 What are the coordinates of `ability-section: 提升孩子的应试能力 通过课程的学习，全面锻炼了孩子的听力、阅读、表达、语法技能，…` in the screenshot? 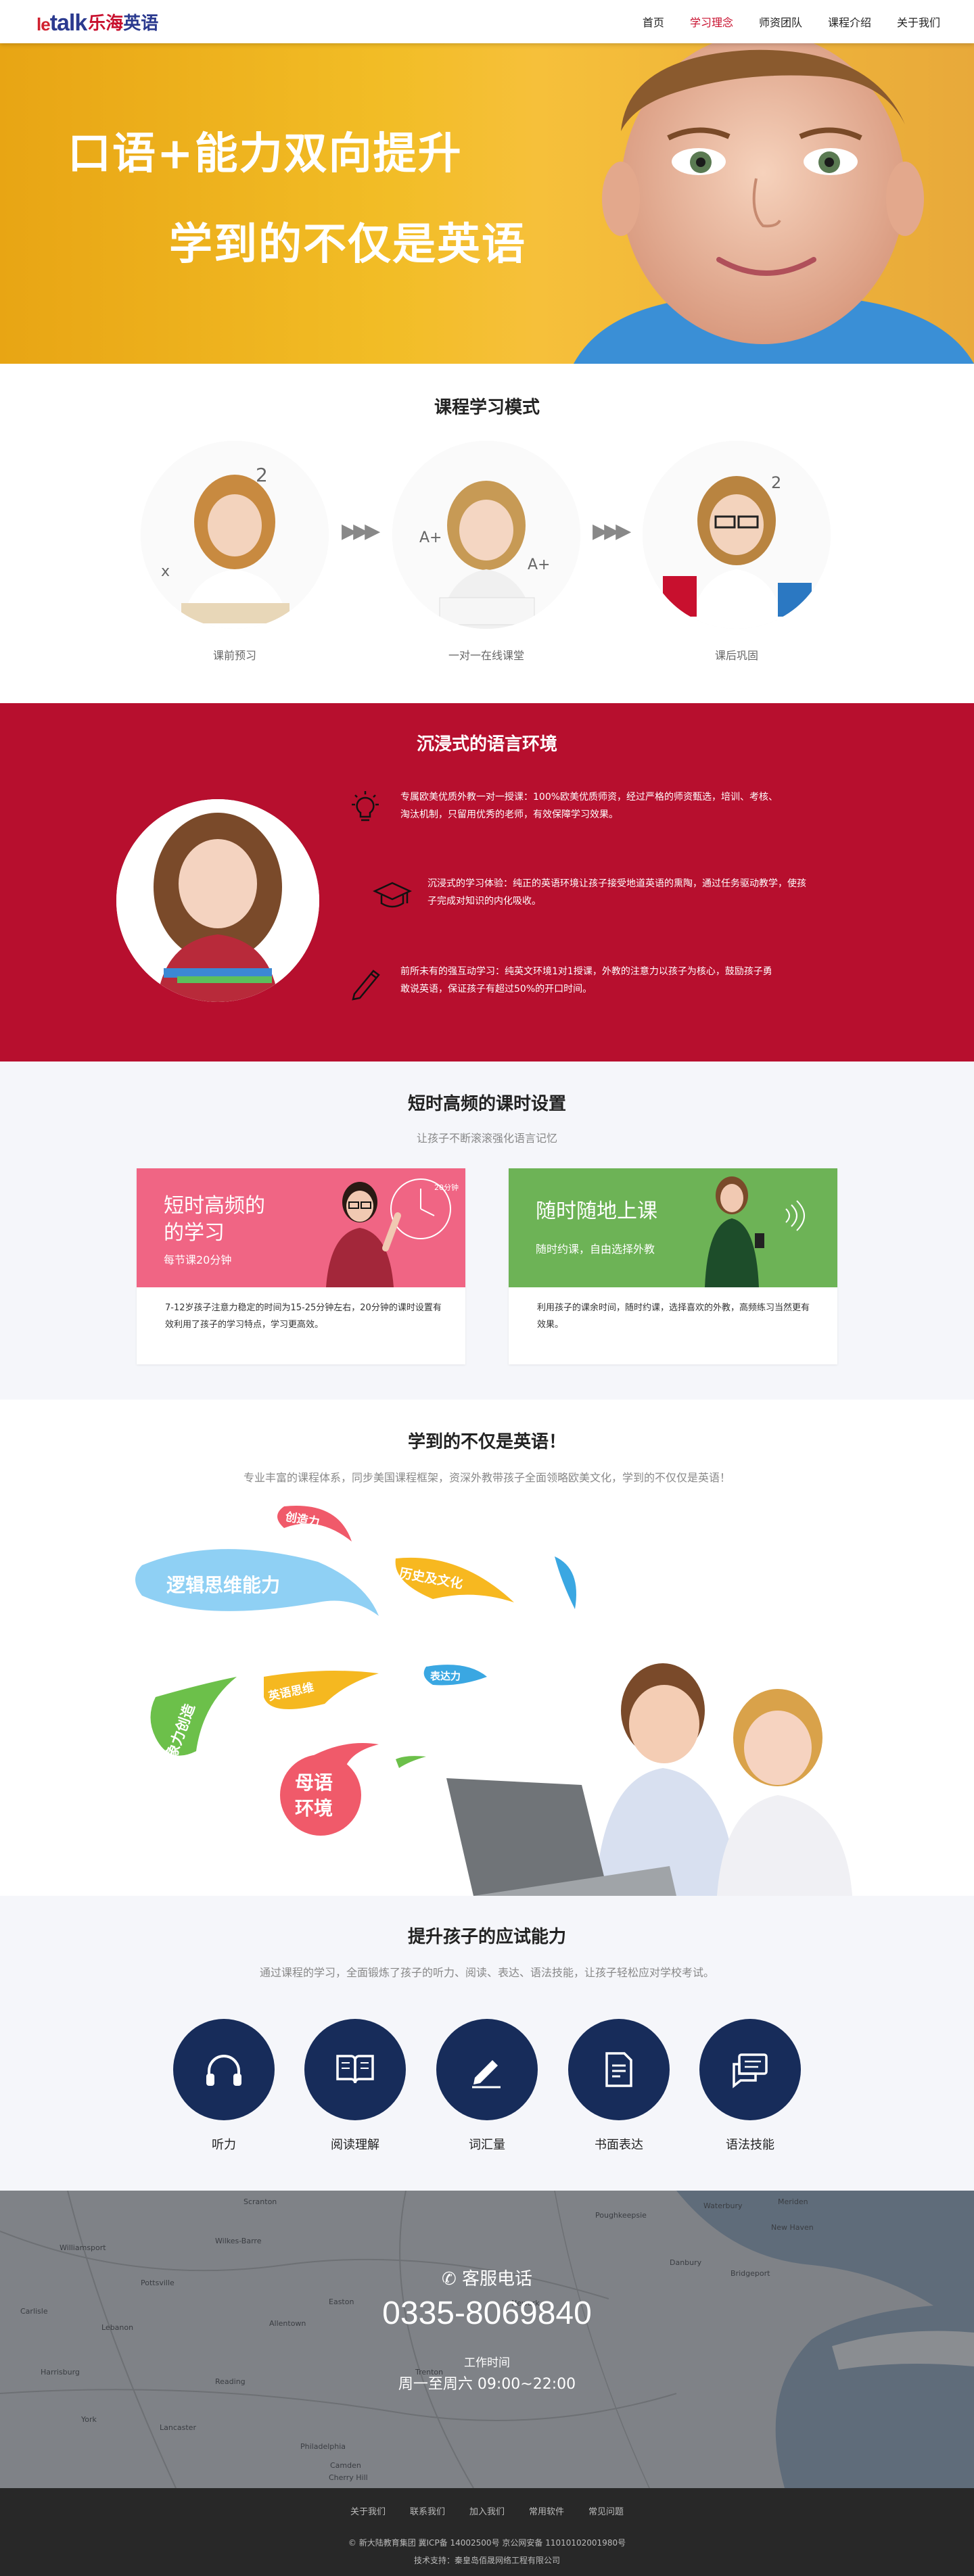 It's located at (487, 2043).